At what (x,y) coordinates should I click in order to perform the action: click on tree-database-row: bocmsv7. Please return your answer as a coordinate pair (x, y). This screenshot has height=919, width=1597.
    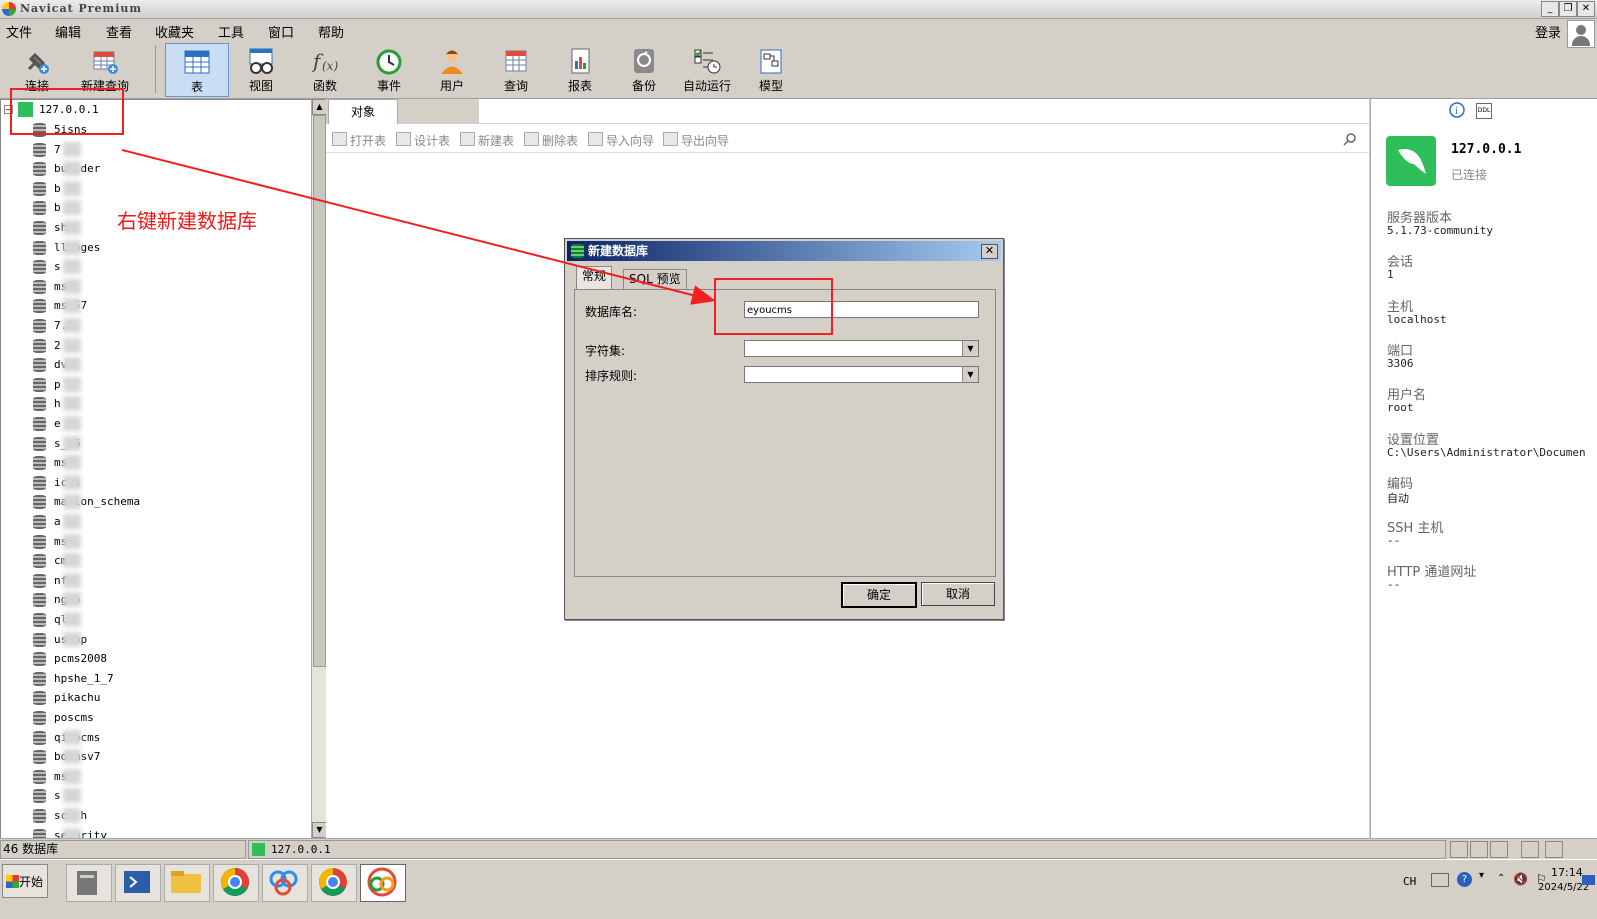
    Looking at the image, I should click on (151, 757).